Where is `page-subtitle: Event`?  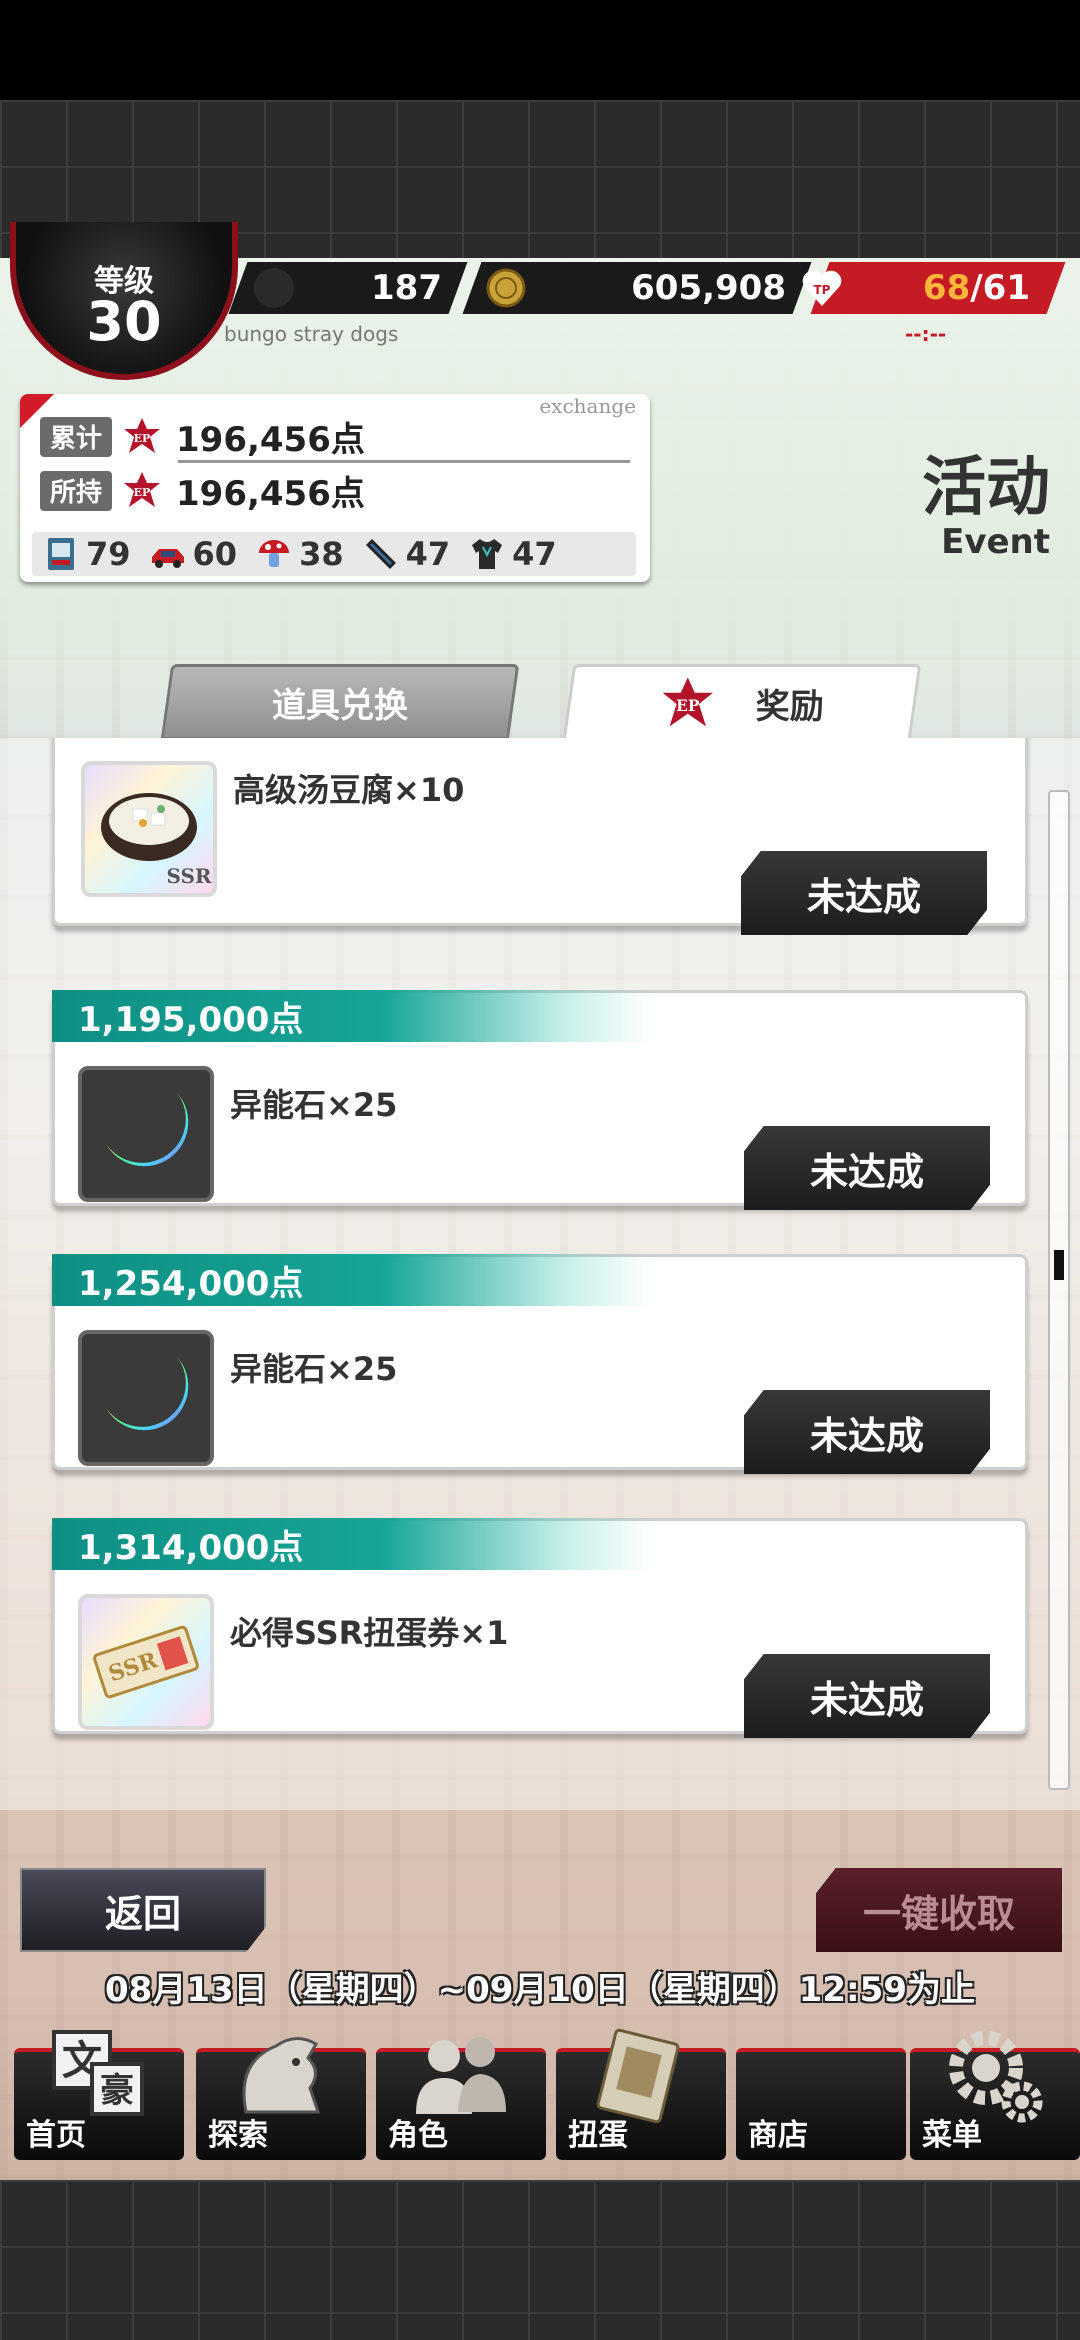 page-subtitle: Event is located at coordinates (995, 542).